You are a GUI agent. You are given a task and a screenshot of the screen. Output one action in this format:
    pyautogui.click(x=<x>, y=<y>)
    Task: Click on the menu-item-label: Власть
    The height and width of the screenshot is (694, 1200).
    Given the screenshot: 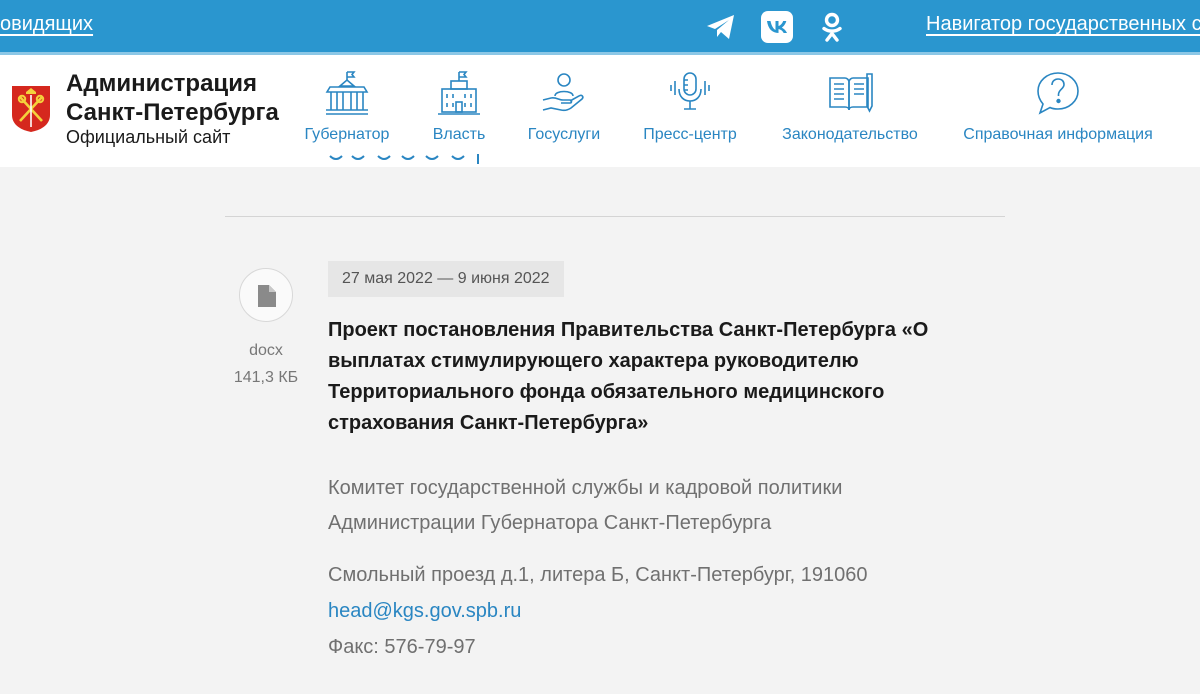 What is the action you would take?
    pyautogui.click(x=459, y=134)
    